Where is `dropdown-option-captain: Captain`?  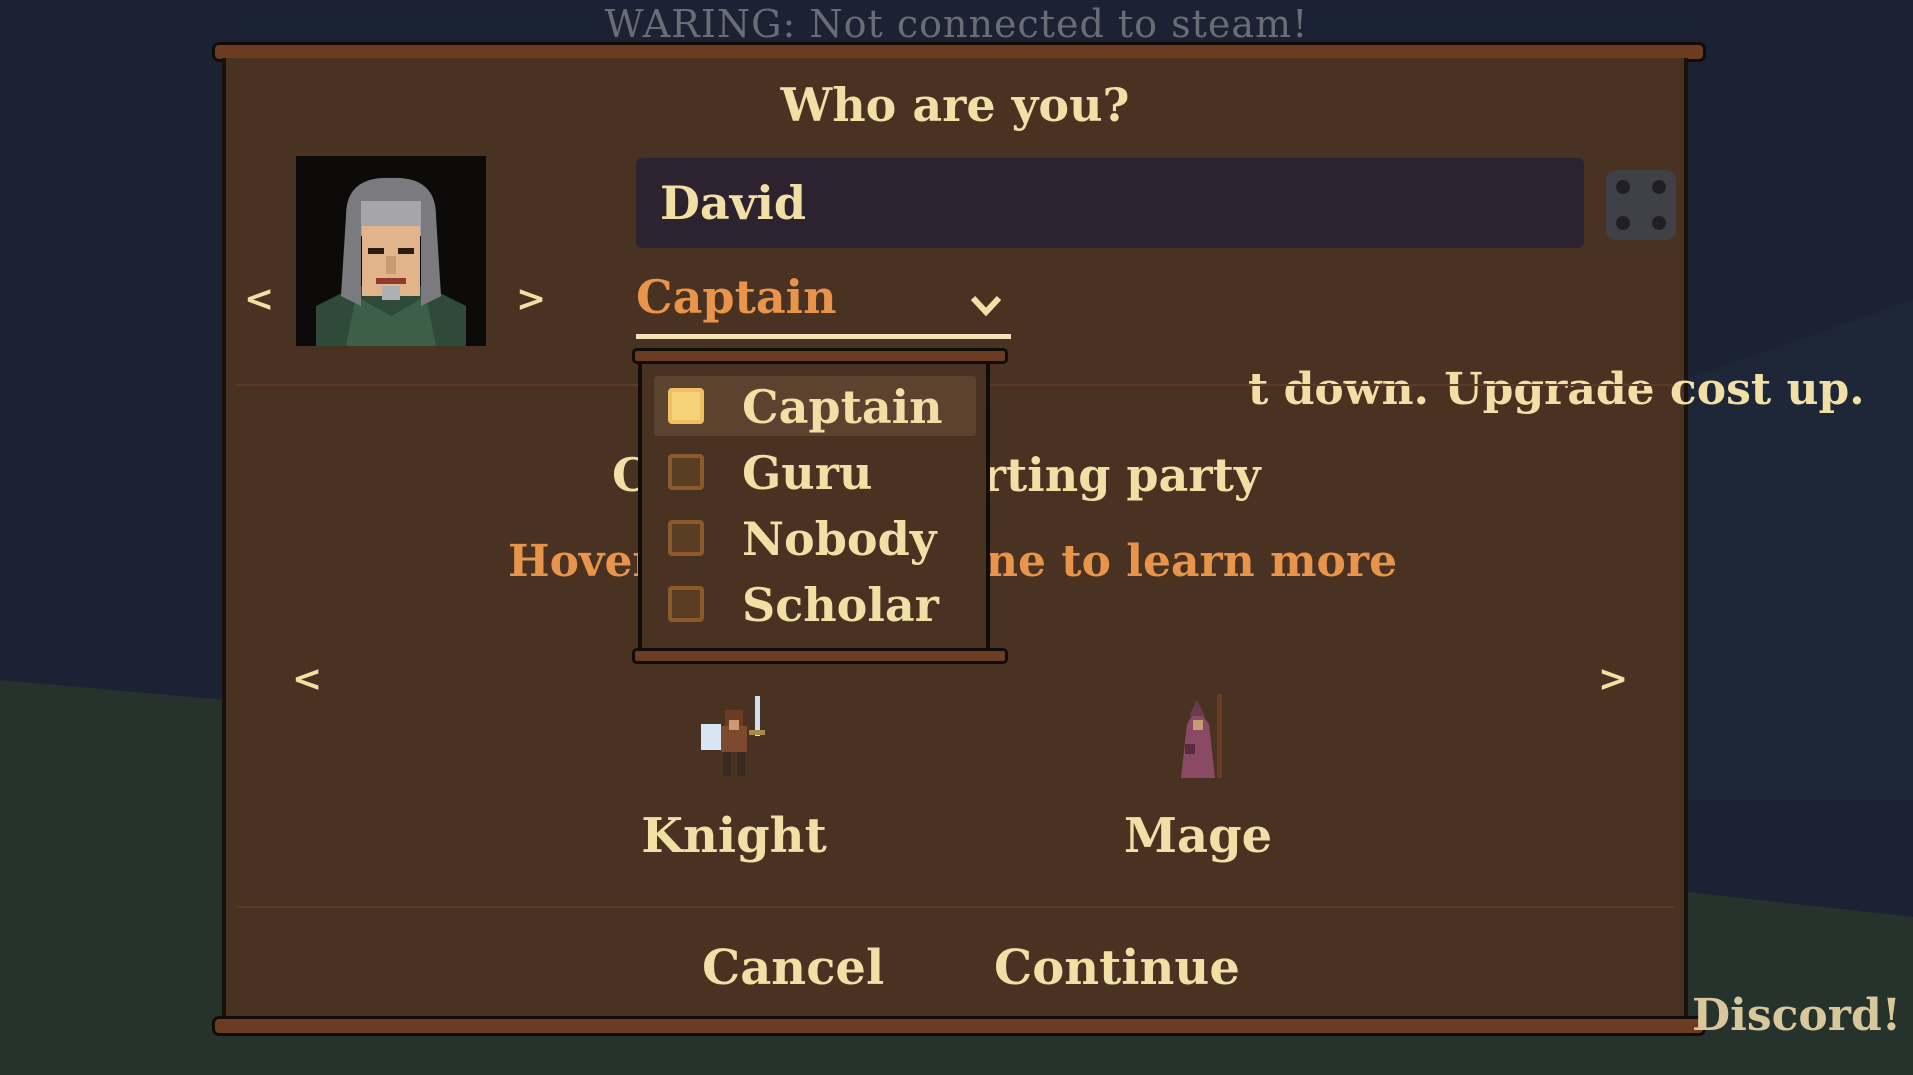
dropdown-option-captain: Captain is located at coordinates (815, 406).